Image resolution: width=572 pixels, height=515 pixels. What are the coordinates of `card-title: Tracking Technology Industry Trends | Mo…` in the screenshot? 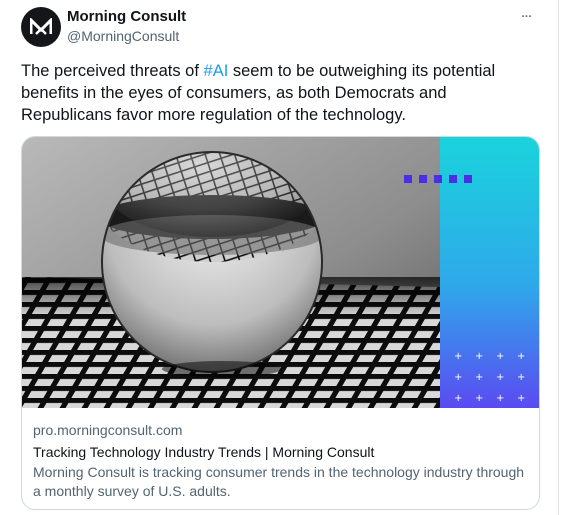 It's located at (280, 452).